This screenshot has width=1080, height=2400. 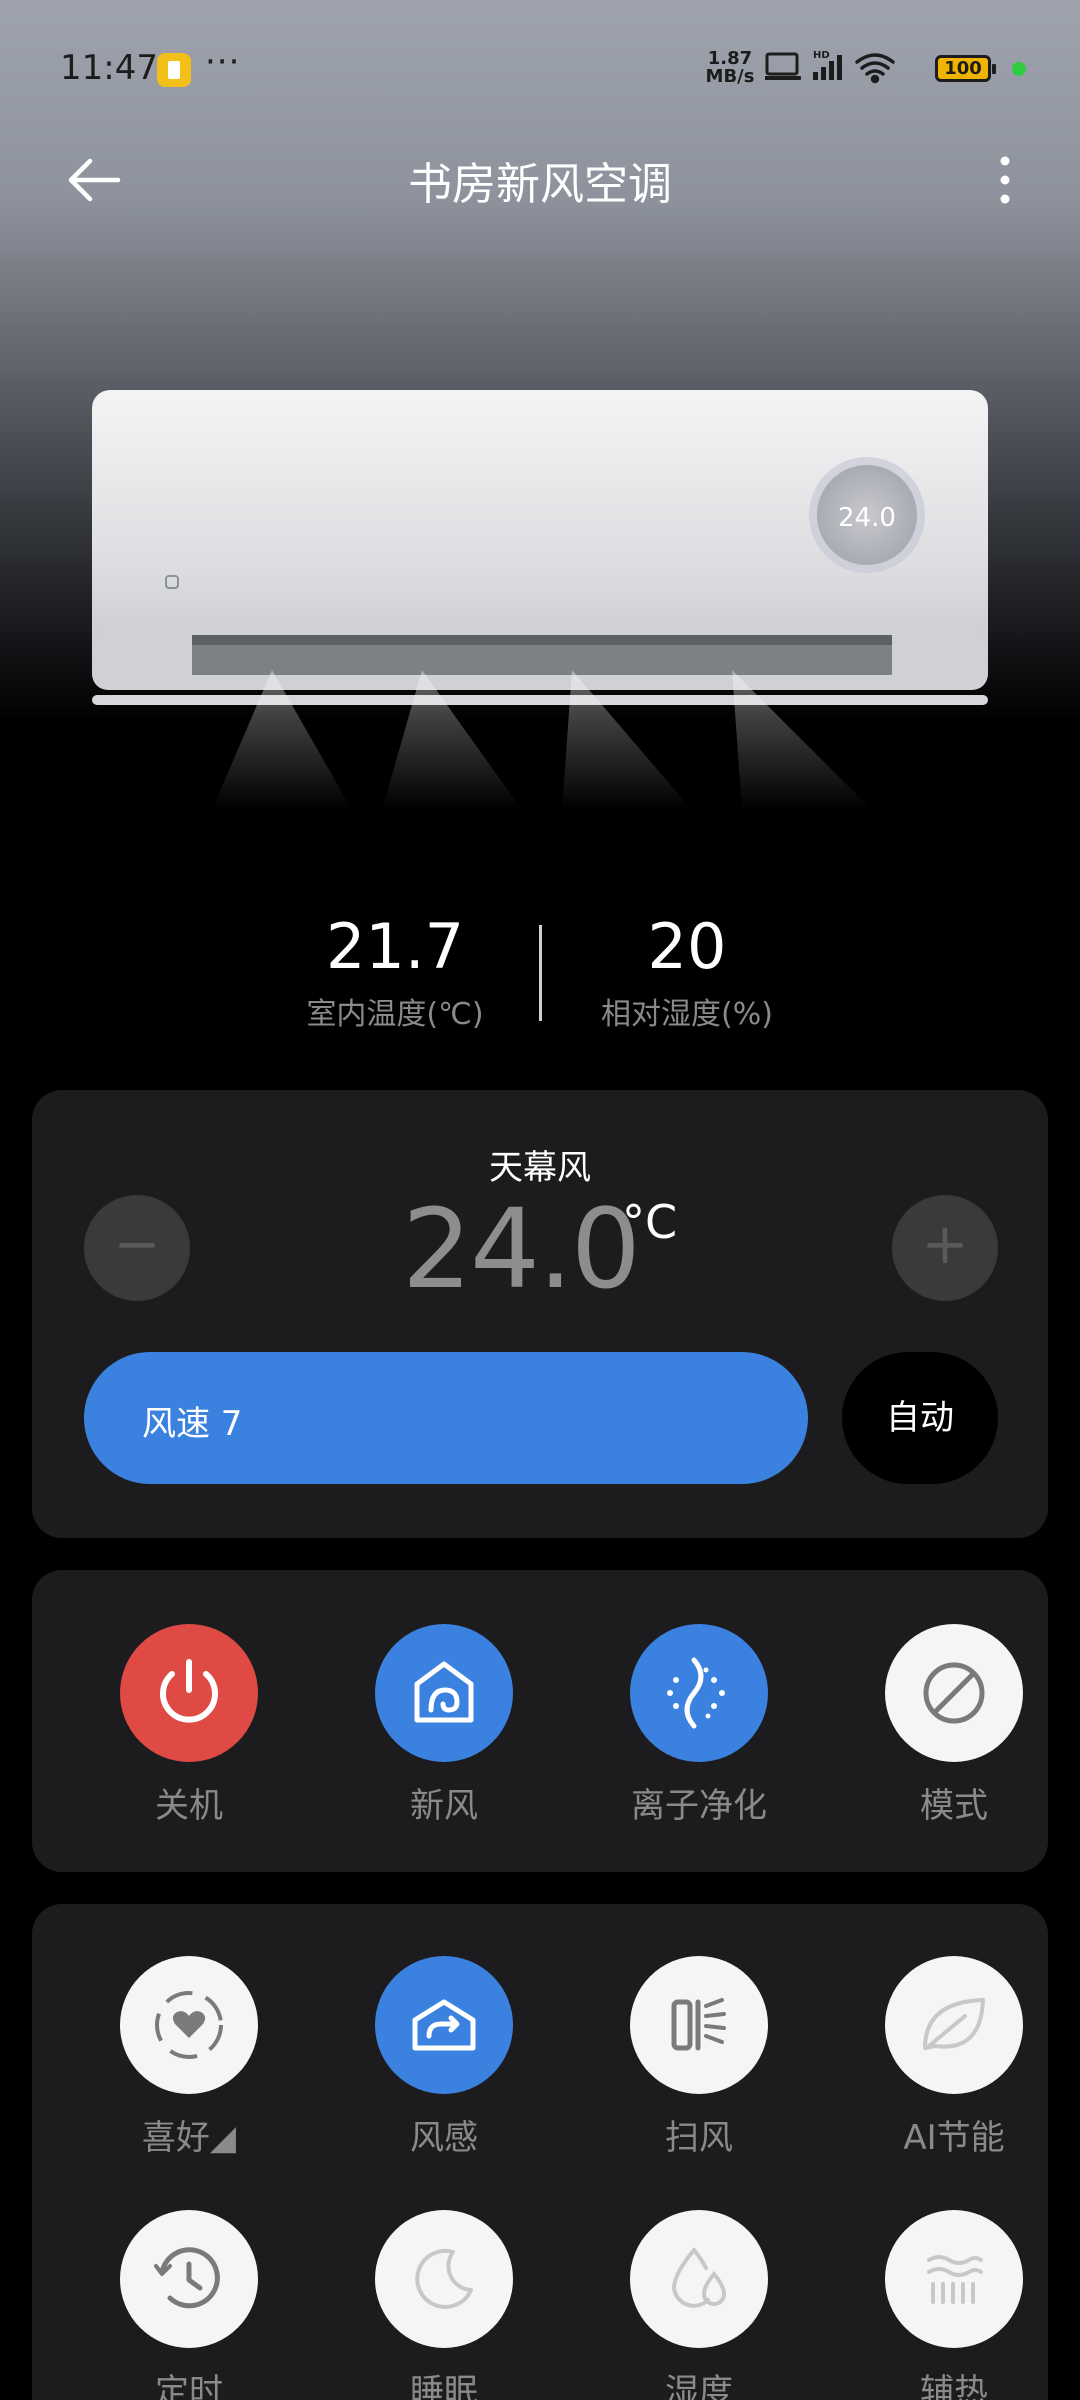 What do you see at coordinates (444, 2138) in the screenshot?
I see `wind-feel-label: 风感` at bounding box center [444, 2138].